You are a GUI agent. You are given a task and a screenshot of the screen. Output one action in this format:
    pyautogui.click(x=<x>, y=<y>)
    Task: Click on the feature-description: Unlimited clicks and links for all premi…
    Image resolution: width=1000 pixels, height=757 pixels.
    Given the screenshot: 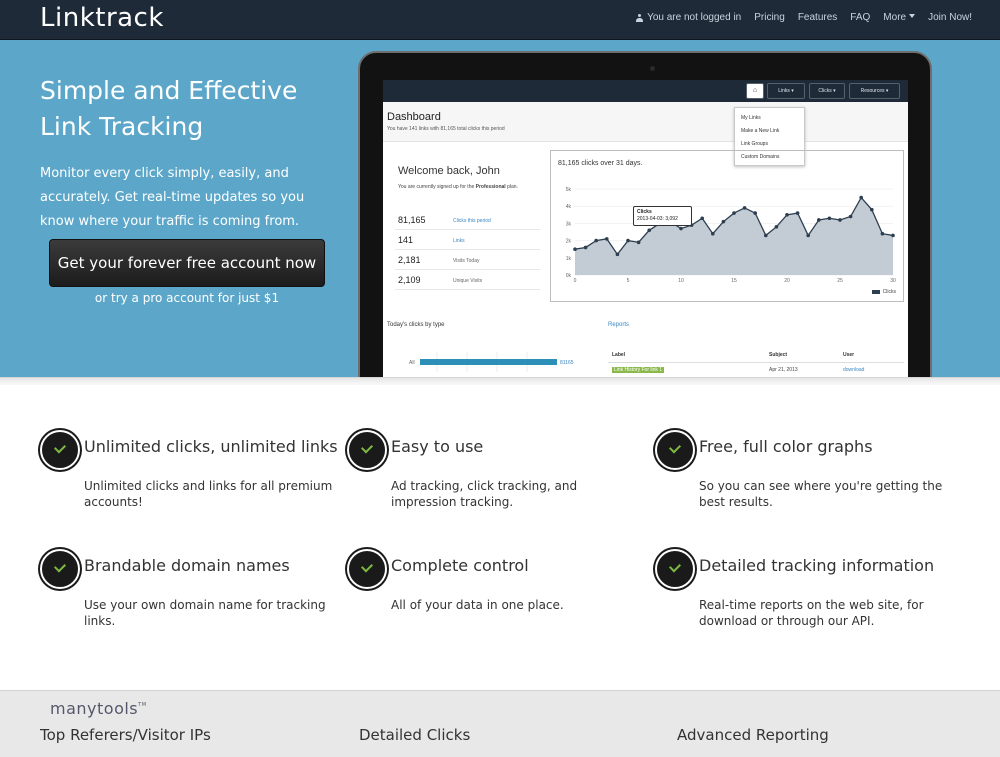 What is the action you would take?
    pyautogui.click(x=208, y=494)
    